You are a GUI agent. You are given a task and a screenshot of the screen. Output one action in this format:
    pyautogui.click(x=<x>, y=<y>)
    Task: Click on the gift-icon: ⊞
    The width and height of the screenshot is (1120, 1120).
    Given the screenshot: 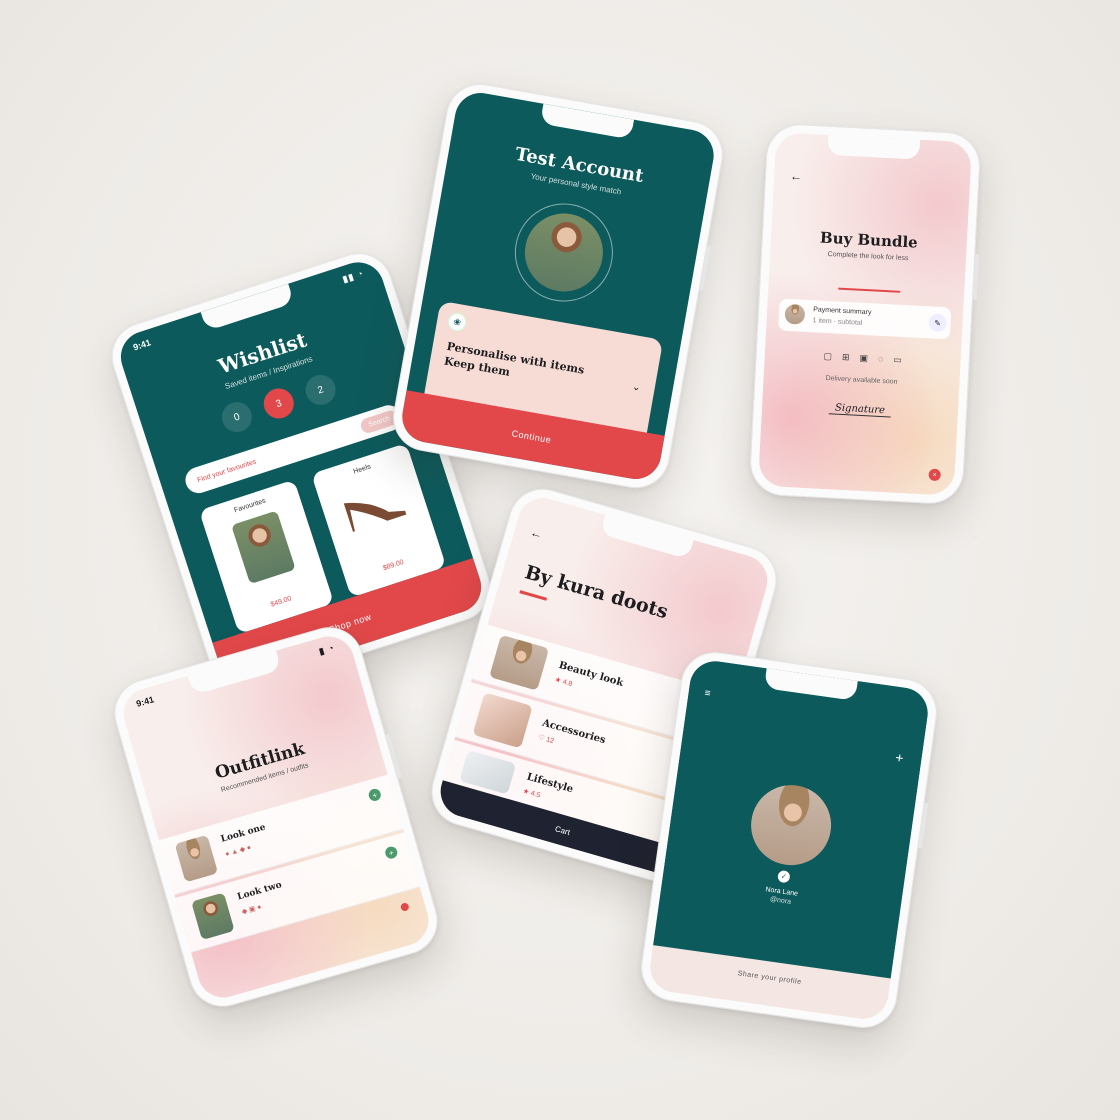 What is the action you would take?
    pyautogui.click(x=846, y=357)
    